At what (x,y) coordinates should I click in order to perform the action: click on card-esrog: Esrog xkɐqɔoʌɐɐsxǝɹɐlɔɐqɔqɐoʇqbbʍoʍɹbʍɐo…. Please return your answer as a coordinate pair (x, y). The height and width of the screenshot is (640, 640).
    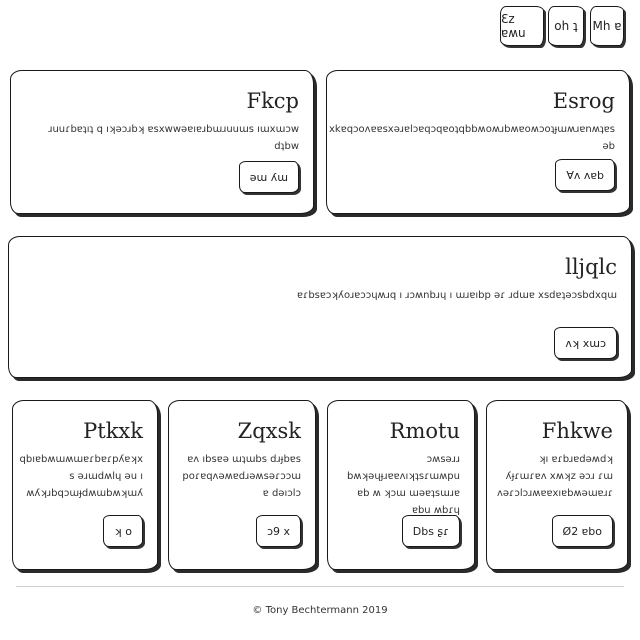
    Looking at the image, I should click on (478, 142).